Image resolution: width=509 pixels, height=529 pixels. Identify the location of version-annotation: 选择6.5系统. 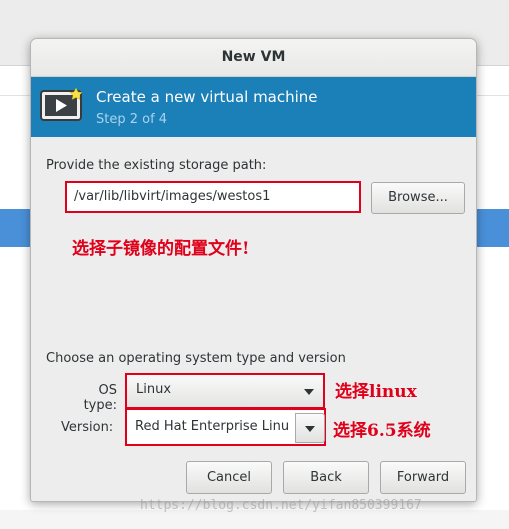
(382, 431).